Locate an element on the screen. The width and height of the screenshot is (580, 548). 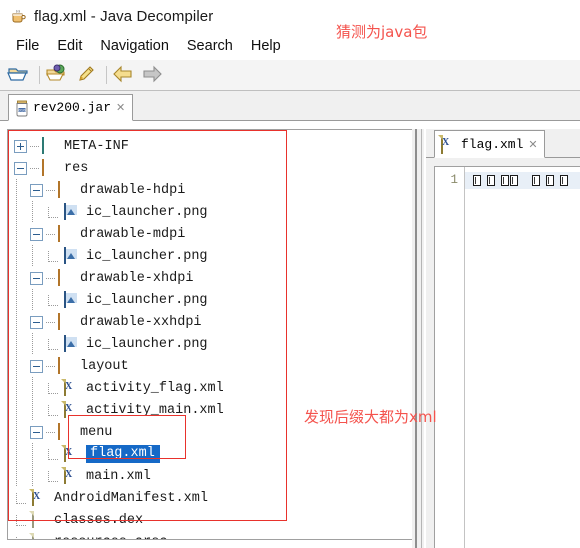
tree-label: layout is located at coordinates (104, 366).